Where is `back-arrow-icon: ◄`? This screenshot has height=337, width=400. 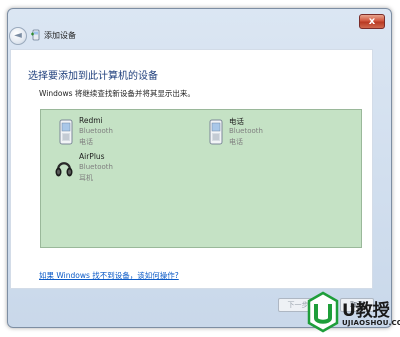 back-arrow-icon: ◄ is located at coordinates (18, 35).